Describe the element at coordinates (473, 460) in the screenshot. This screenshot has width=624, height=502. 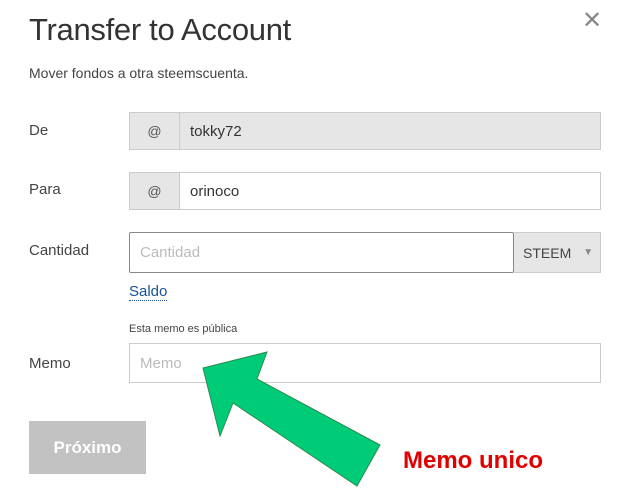
I see `annotation-text: Memo unico` at that location.